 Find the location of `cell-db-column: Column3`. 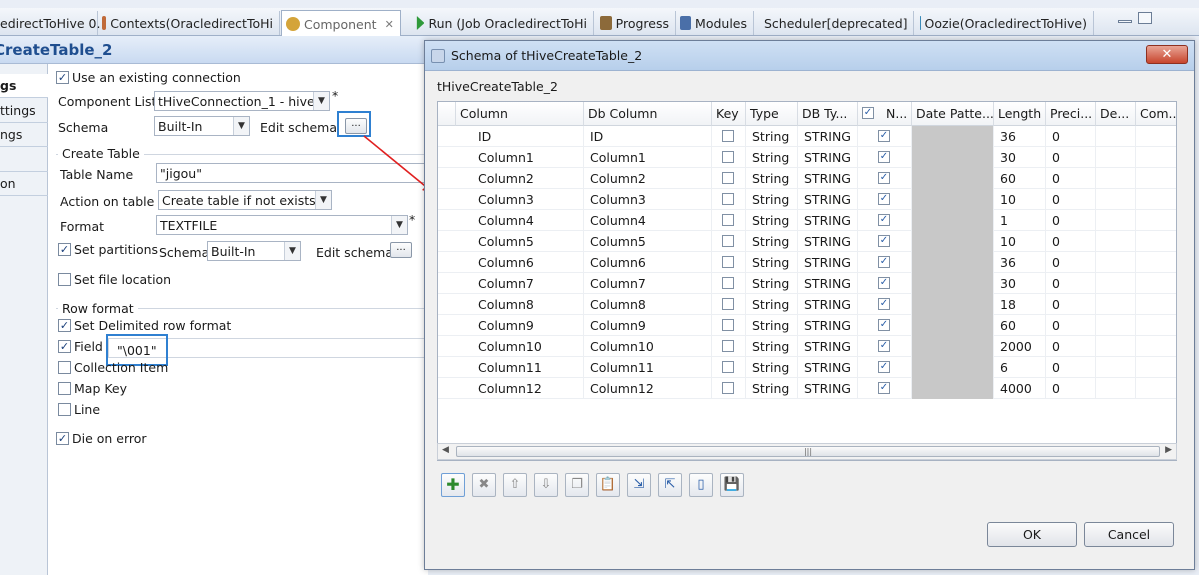

cell-db-column: Column3 is located at coordinates (648, 199).